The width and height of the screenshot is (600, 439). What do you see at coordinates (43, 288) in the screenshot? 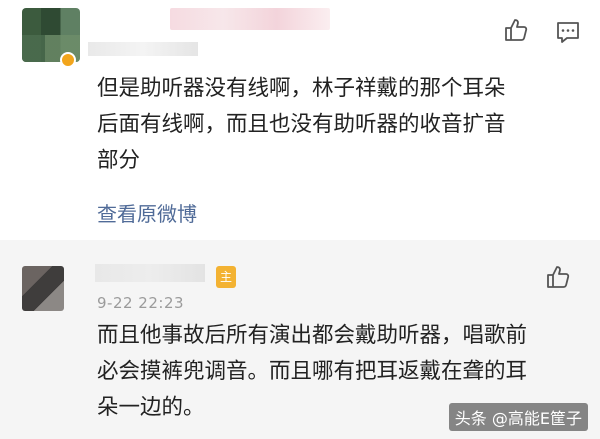
I see `avatar` at bounding box center [43, 288].